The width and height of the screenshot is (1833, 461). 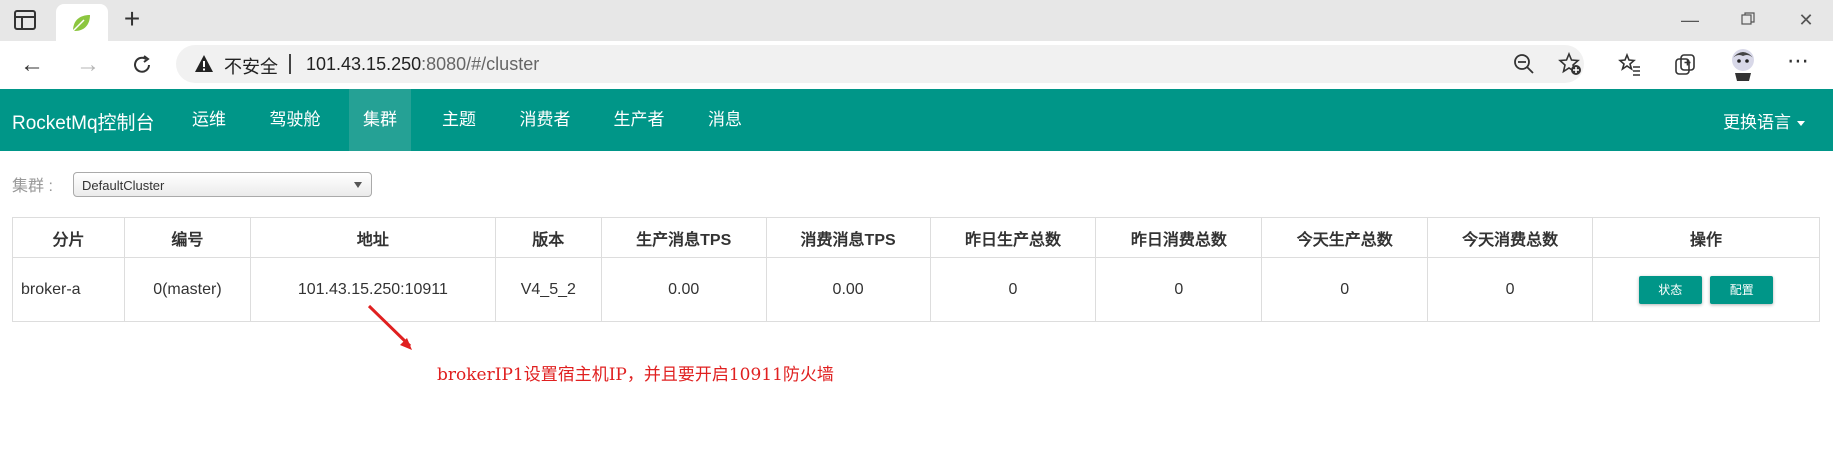 I want to click on tab-actions-icon, so click(x=25, y=20).